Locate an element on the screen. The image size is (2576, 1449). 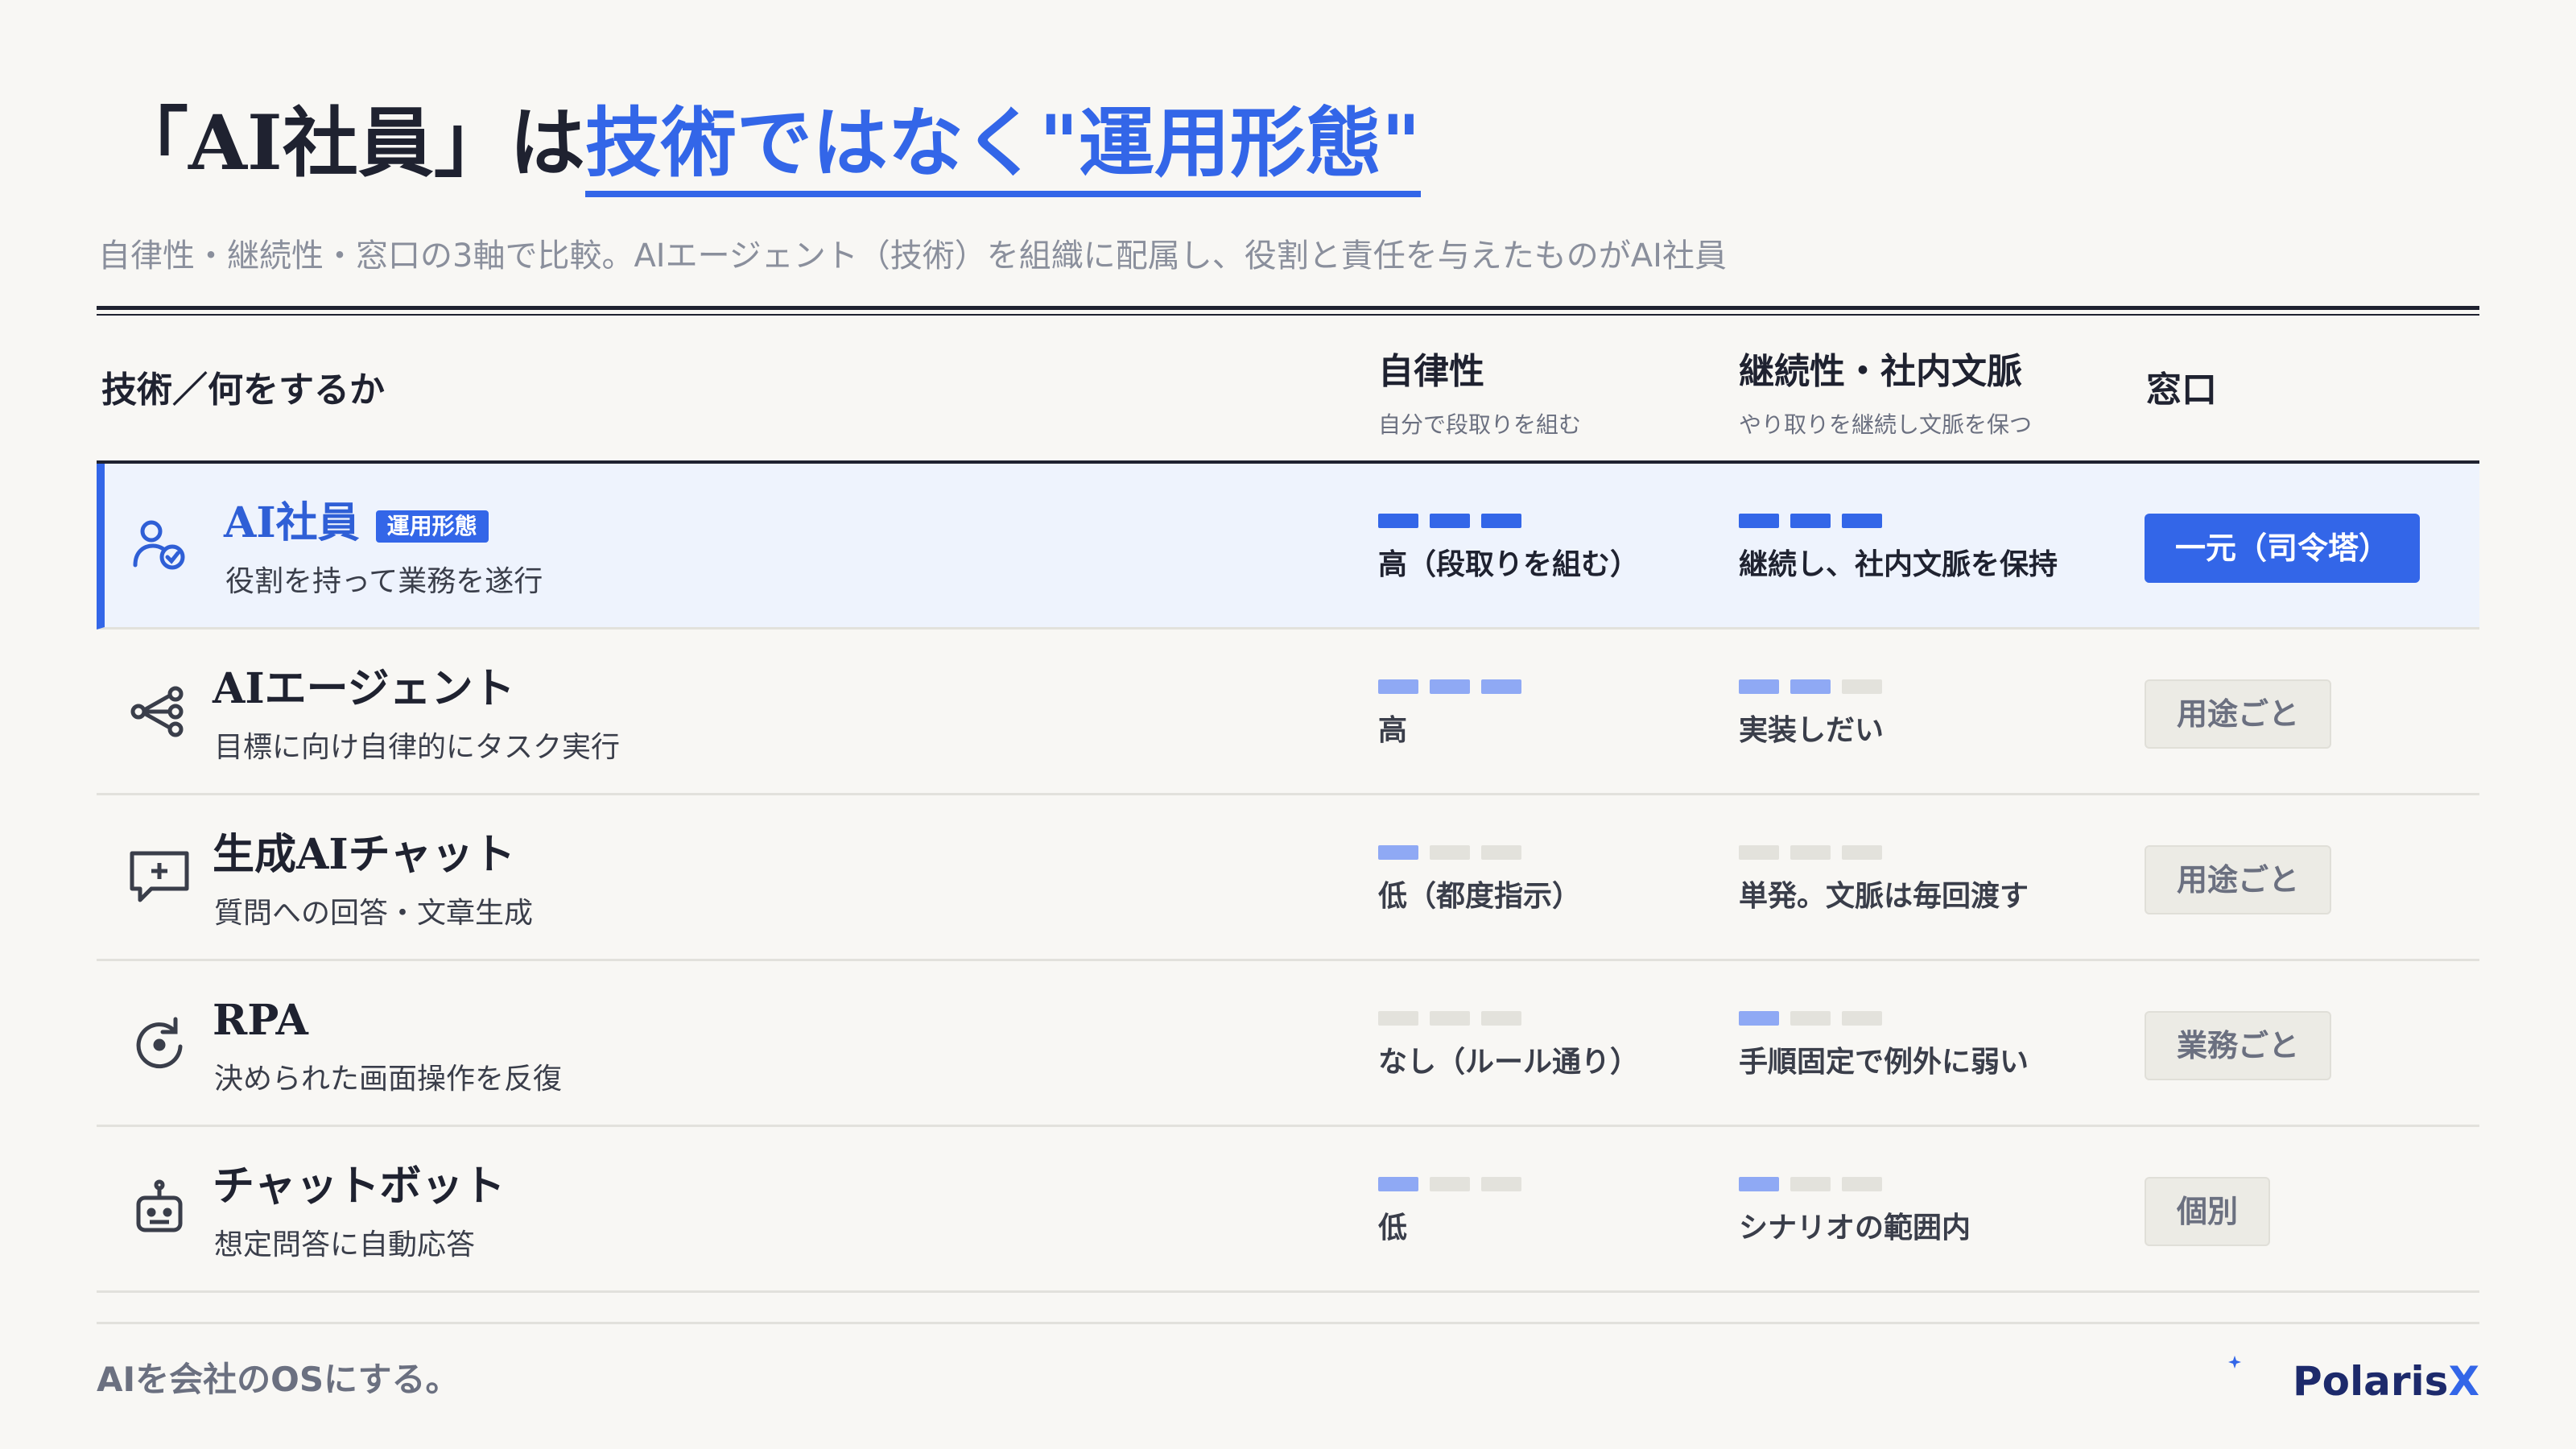
row-title: AI社員 運用形態 is located at coordinates (356, 523).